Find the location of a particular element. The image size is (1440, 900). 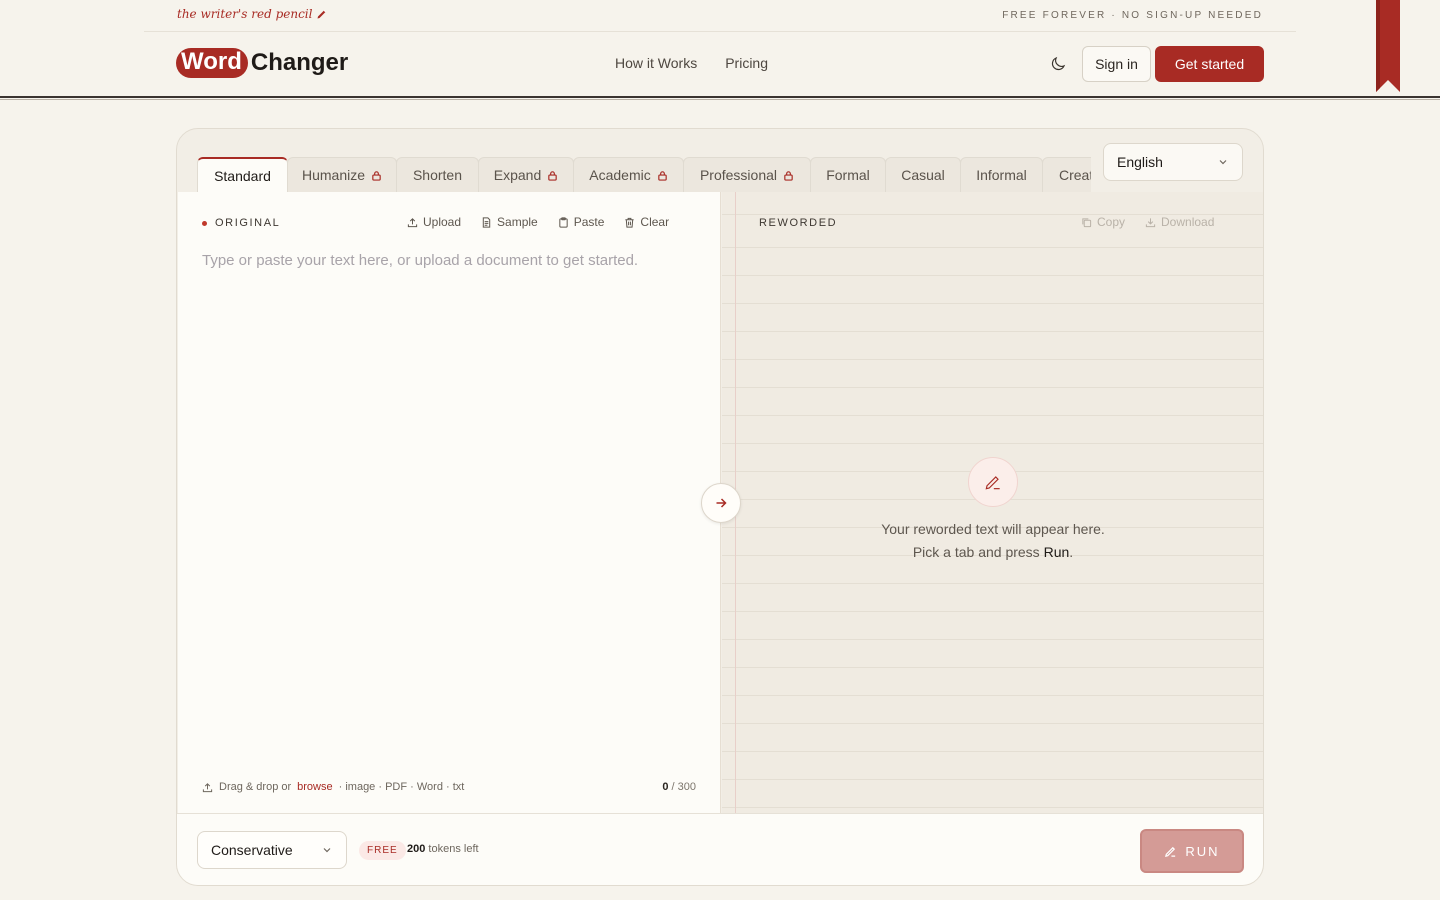

tab-informal: Informal is located at coordinates (1001, 174).